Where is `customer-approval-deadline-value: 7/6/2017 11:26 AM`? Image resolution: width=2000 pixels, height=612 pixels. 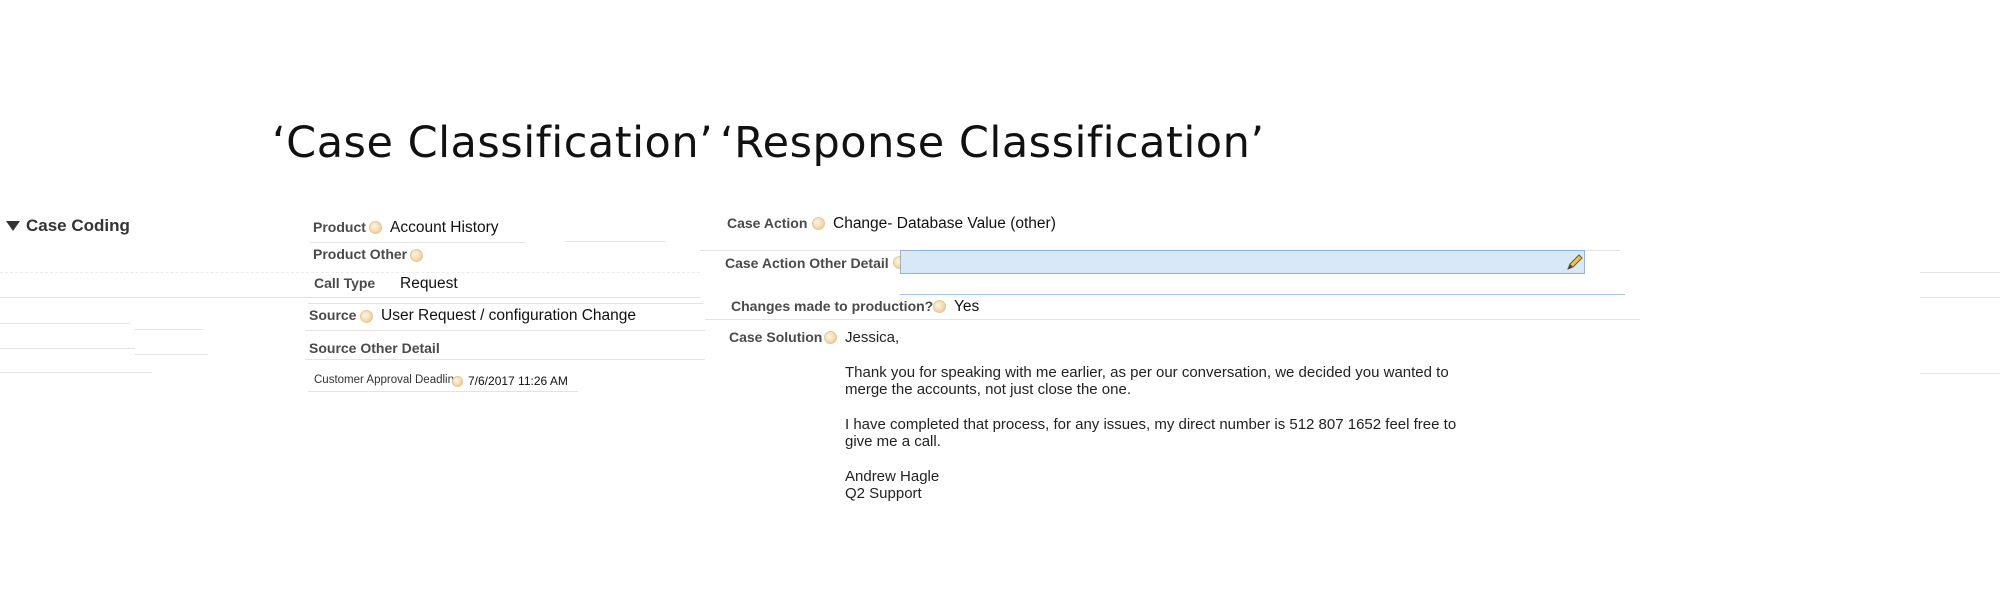 customer-approval-deadline-value: 7/6/2017 11:26 AM is located at coordinates (518, 381).